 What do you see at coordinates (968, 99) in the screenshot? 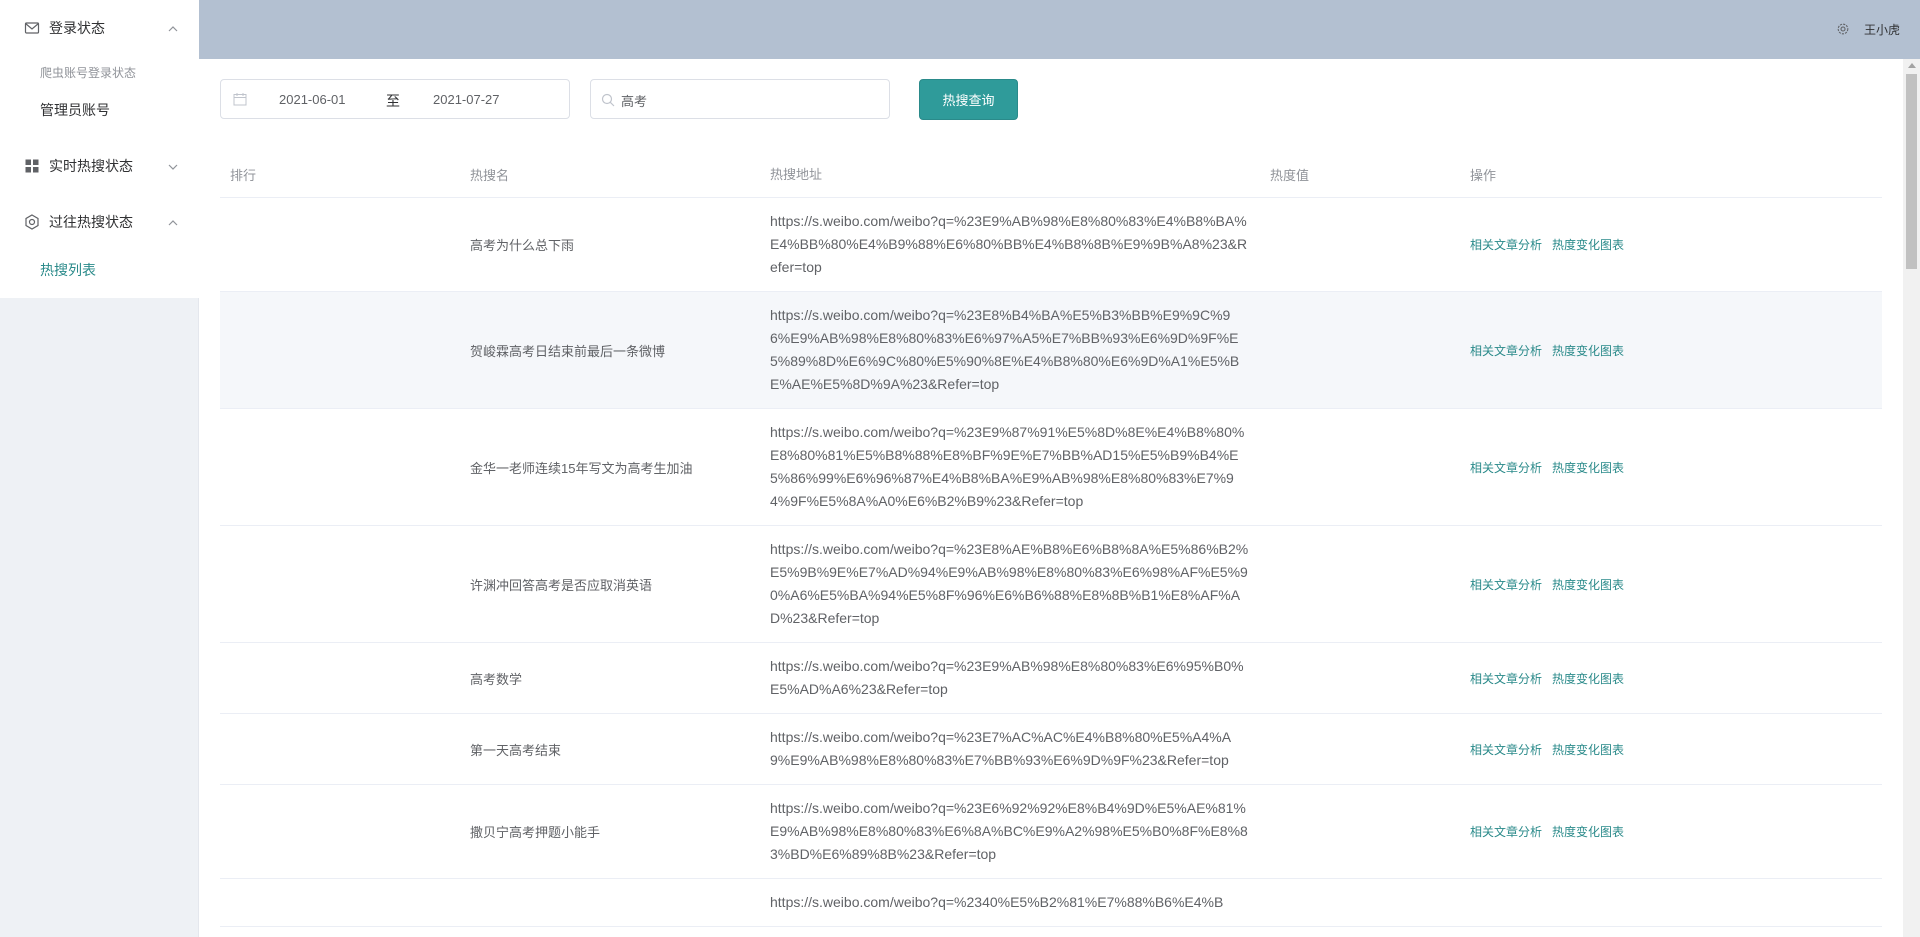
I see `hot-search-query-button: 热搜查询` at bounding box center [968, 99].